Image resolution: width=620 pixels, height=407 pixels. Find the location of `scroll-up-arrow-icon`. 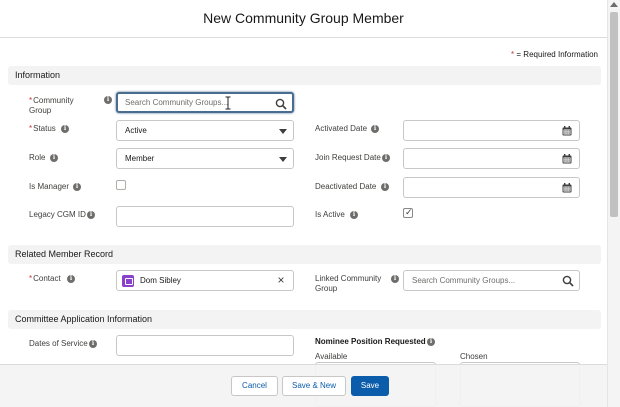

scroll-up-arrow-icon is located at coordinates (614, 4).